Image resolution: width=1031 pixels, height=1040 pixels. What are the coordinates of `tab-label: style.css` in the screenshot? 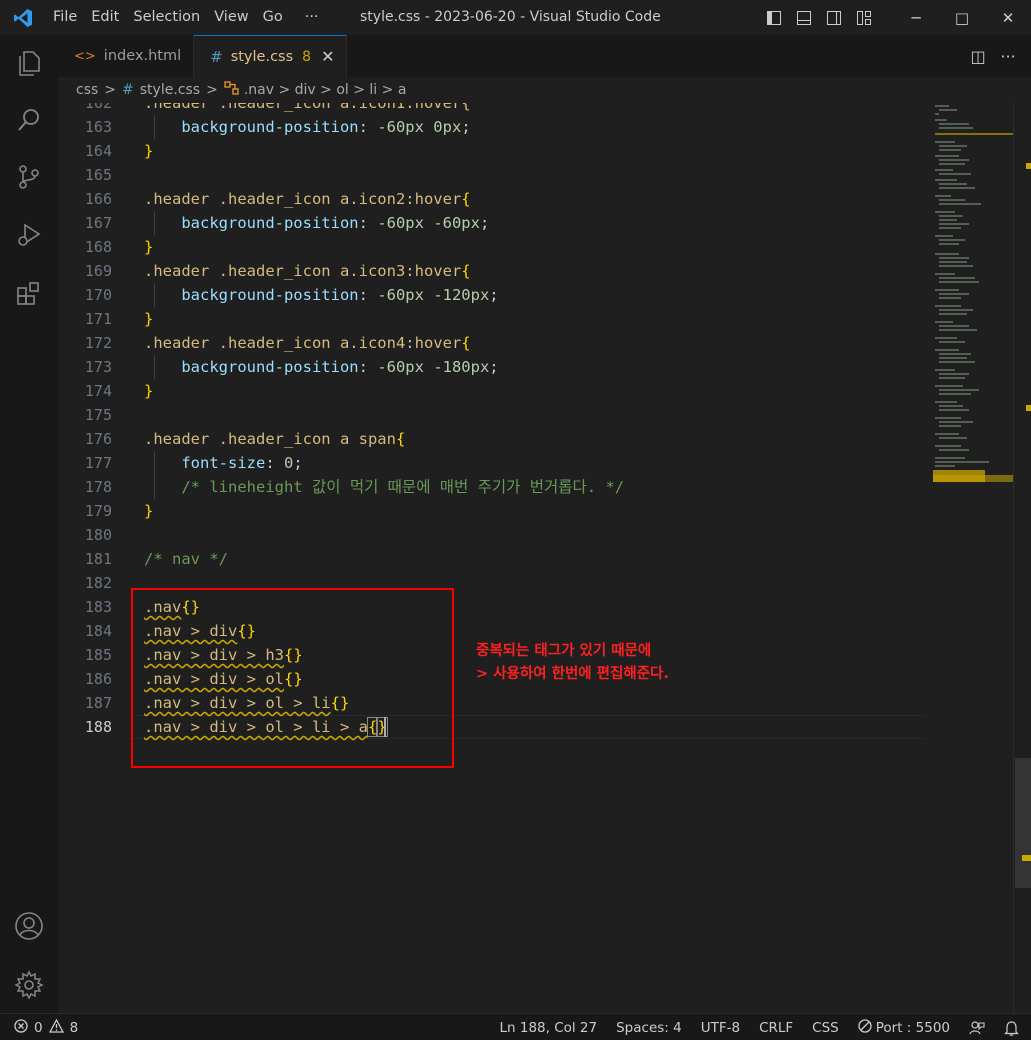 It's located at (262, 56).